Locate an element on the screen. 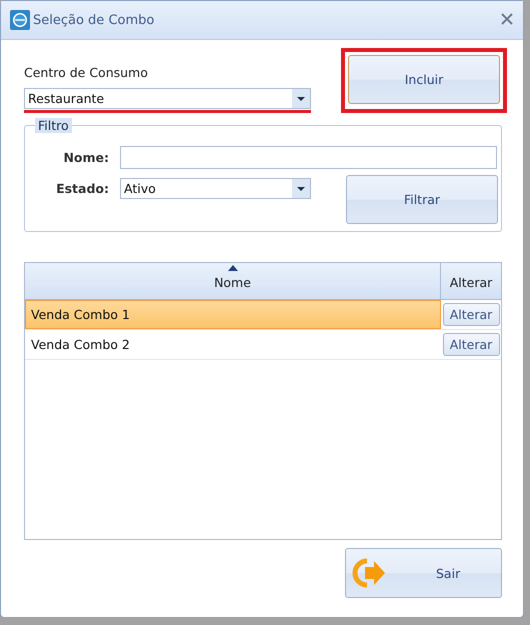 The height and width of the screenshot is (625, 530). consumo-dropdown: Restaurante is located at coordinates (167, 98).